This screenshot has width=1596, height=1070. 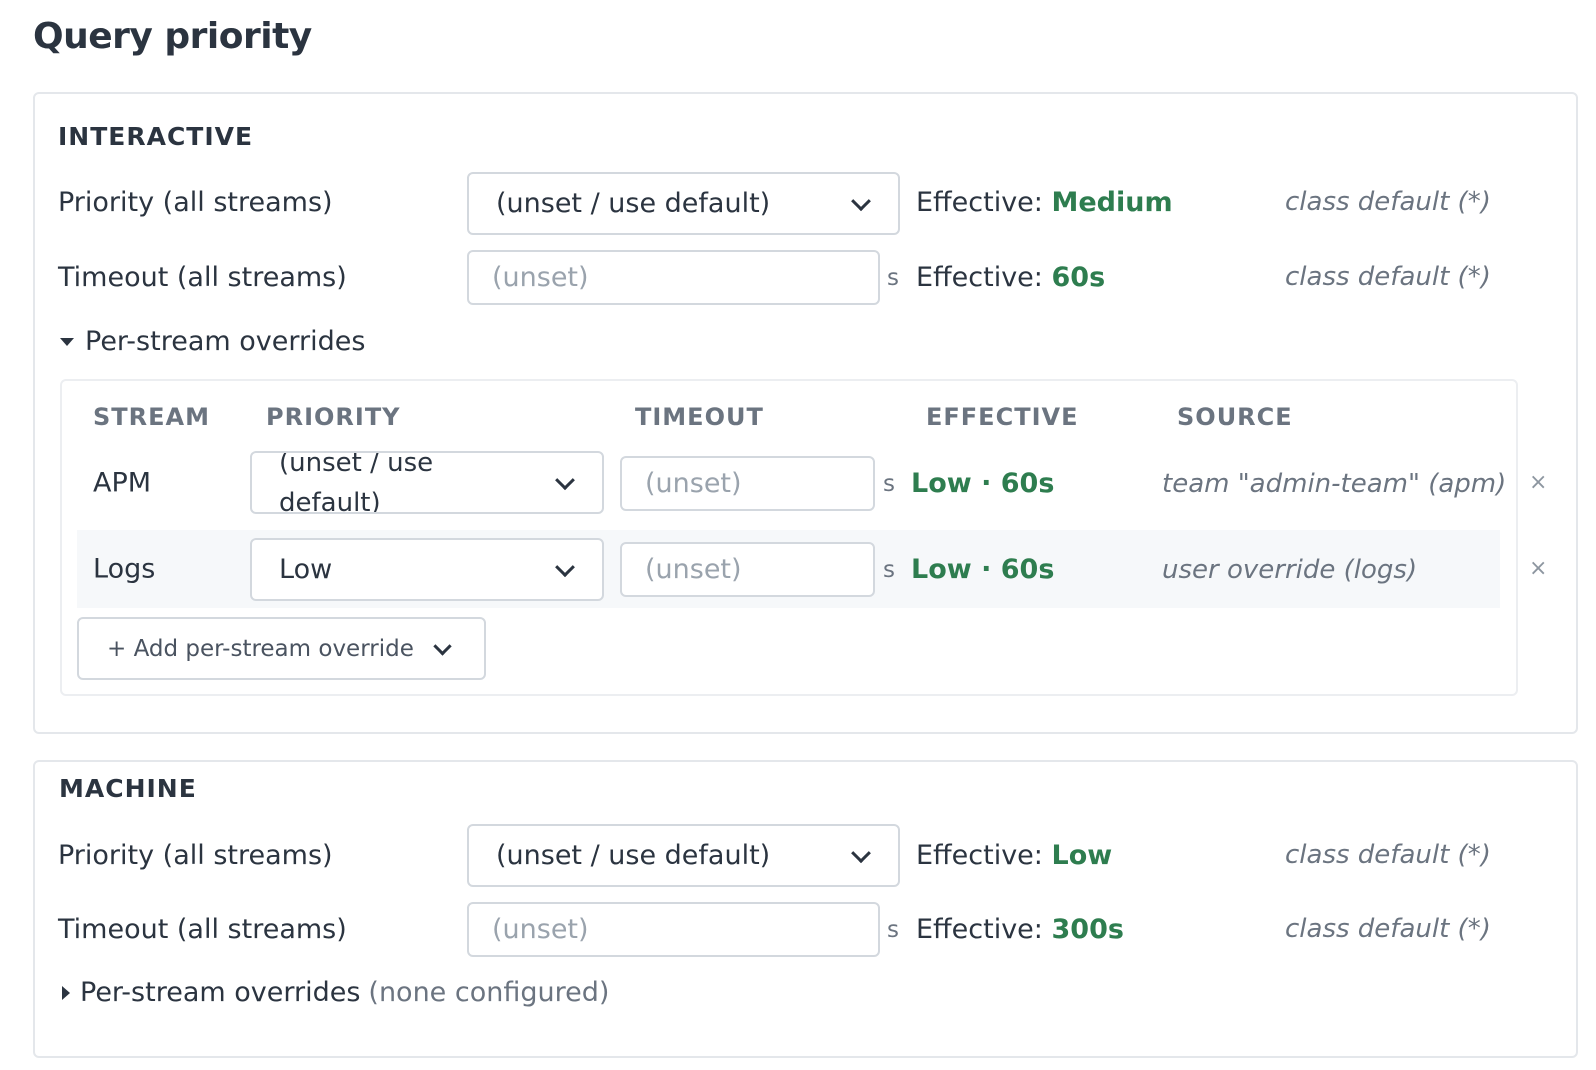 What do you see at coordinates (1235, 417) in the screenshot?
I see `column-header-source: SOURCE` at bounding box center [1235, 417].